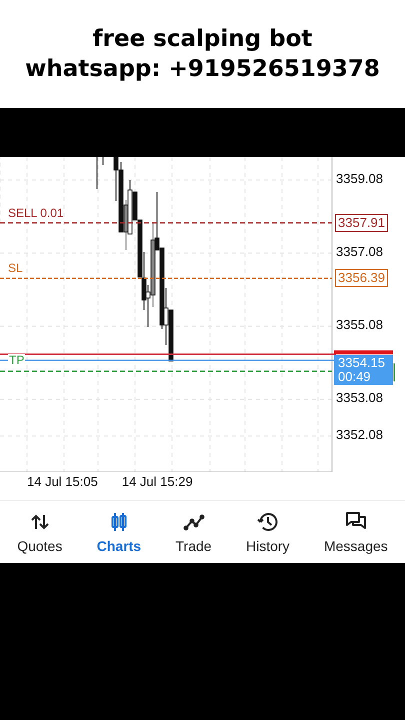 Image resolution: width=405 pixels, height=720 pixels. I want to click on take-profit-label: TP, so click(17, 360).